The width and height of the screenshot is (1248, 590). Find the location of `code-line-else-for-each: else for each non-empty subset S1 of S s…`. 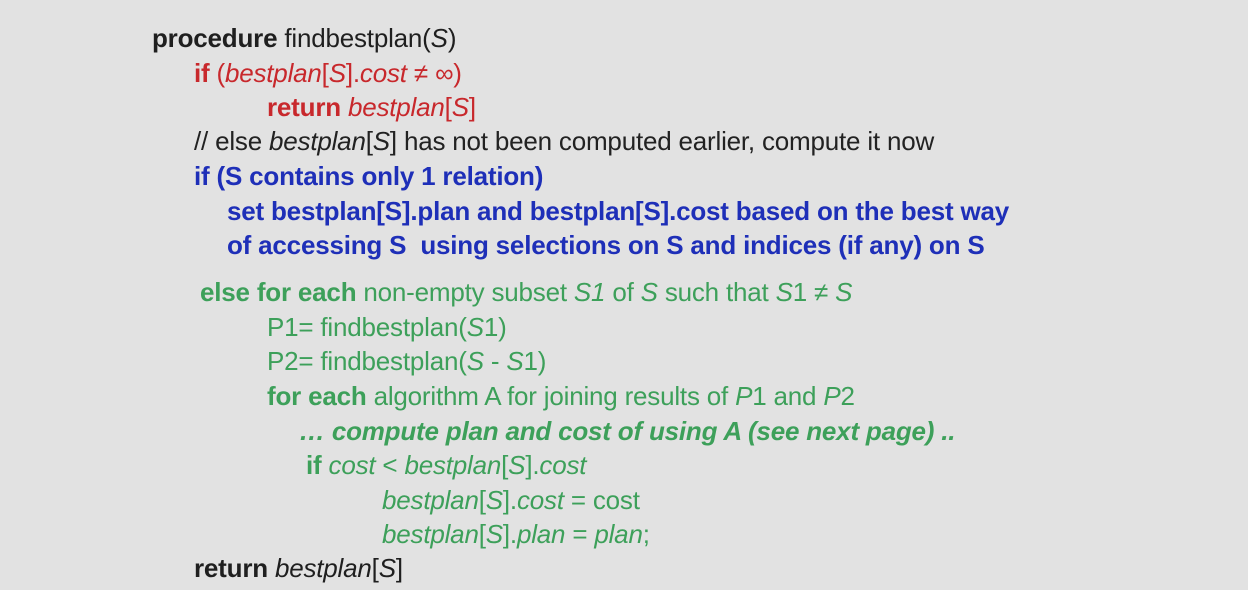

code-line-else-for-each: else for each non-empty subset S1 of S s… is located at coordinates (526, 292).